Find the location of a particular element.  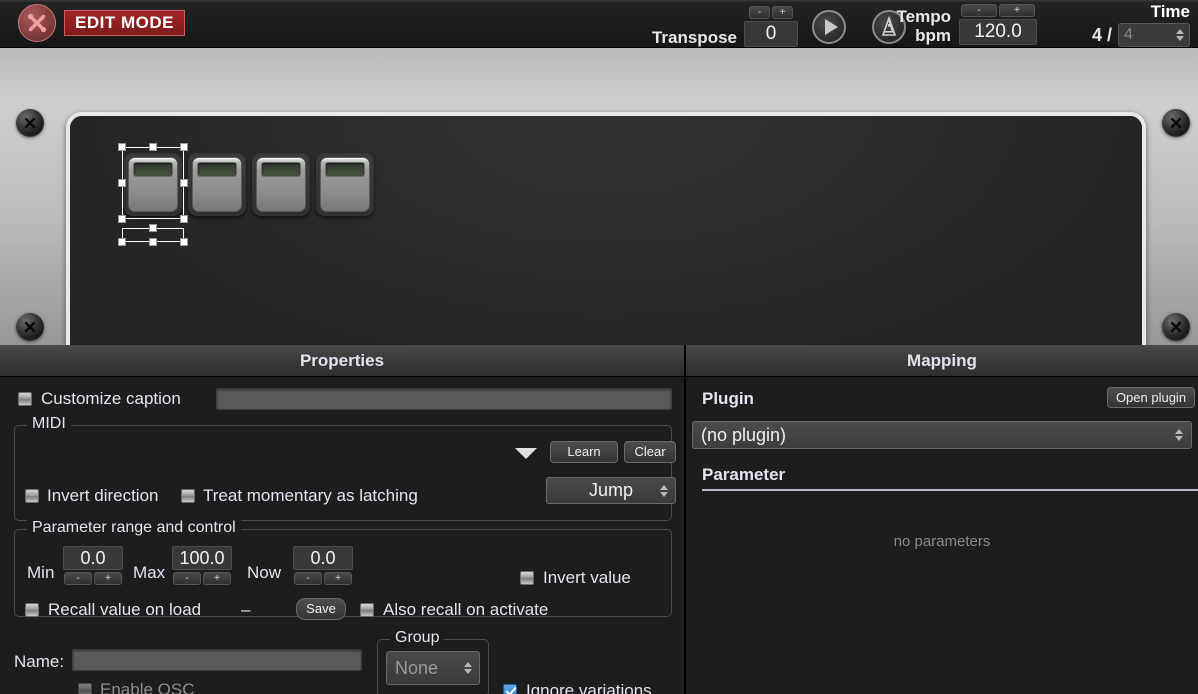

play-icon is located at coordinates (831, 27).